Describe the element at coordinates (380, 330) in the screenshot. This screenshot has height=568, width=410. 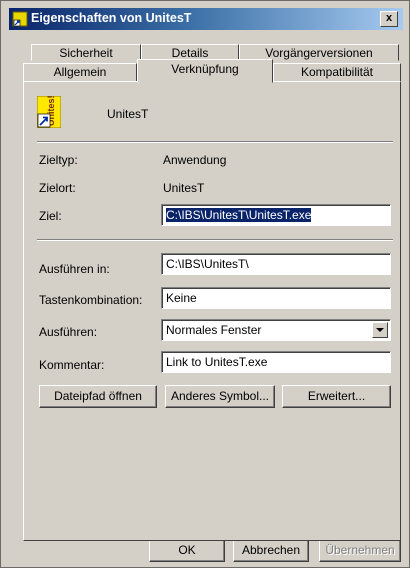
I see `chevron-down-icon` at that location.